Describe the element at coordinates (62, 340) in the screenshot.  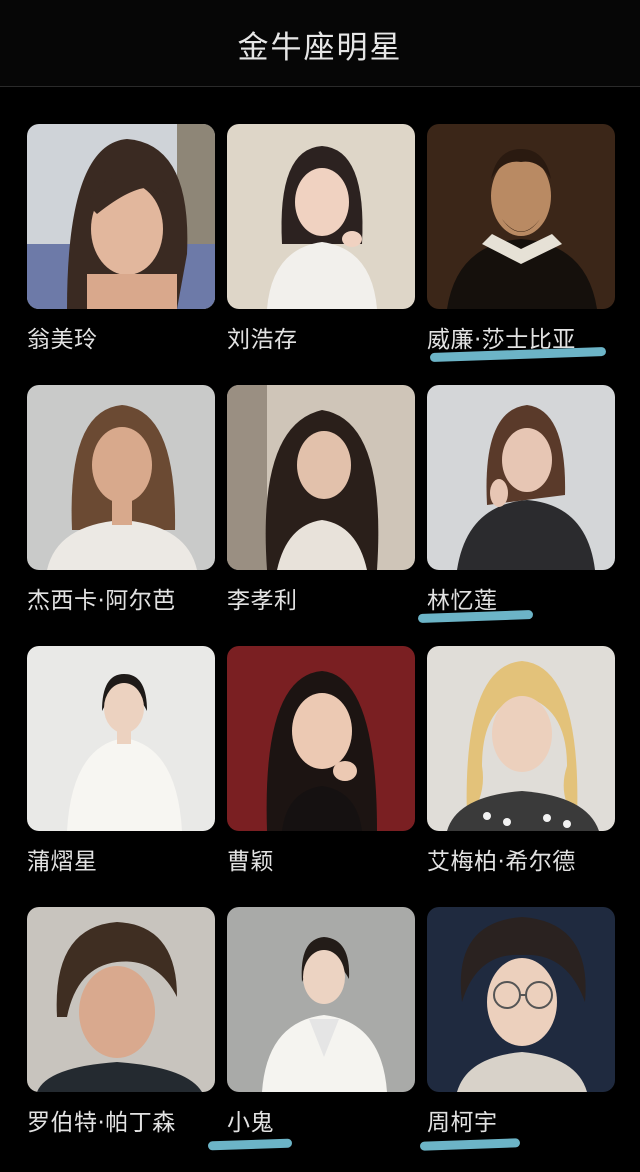
I see `celebrity-name: 翁美玲` at that location.